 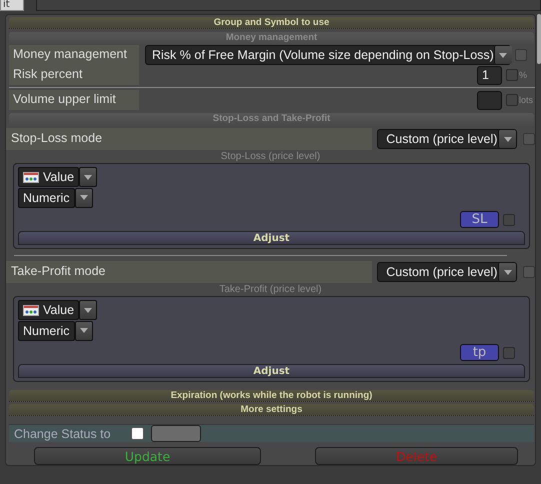 I want to click on line-button: tp, so click(x=479, y=352).